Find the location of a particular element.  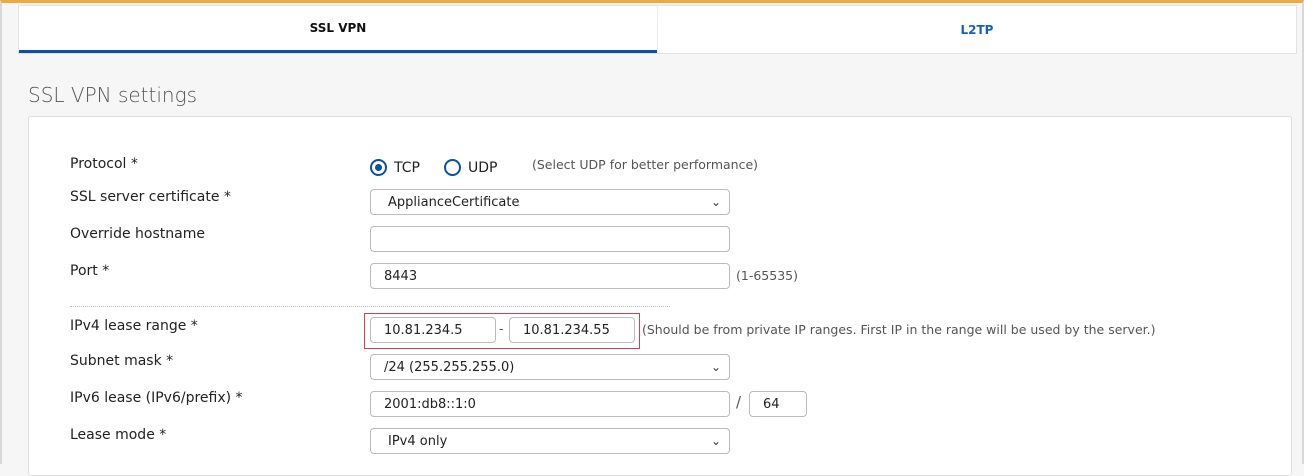

radio-tcp: TCP is located at coordinates (395, 167).